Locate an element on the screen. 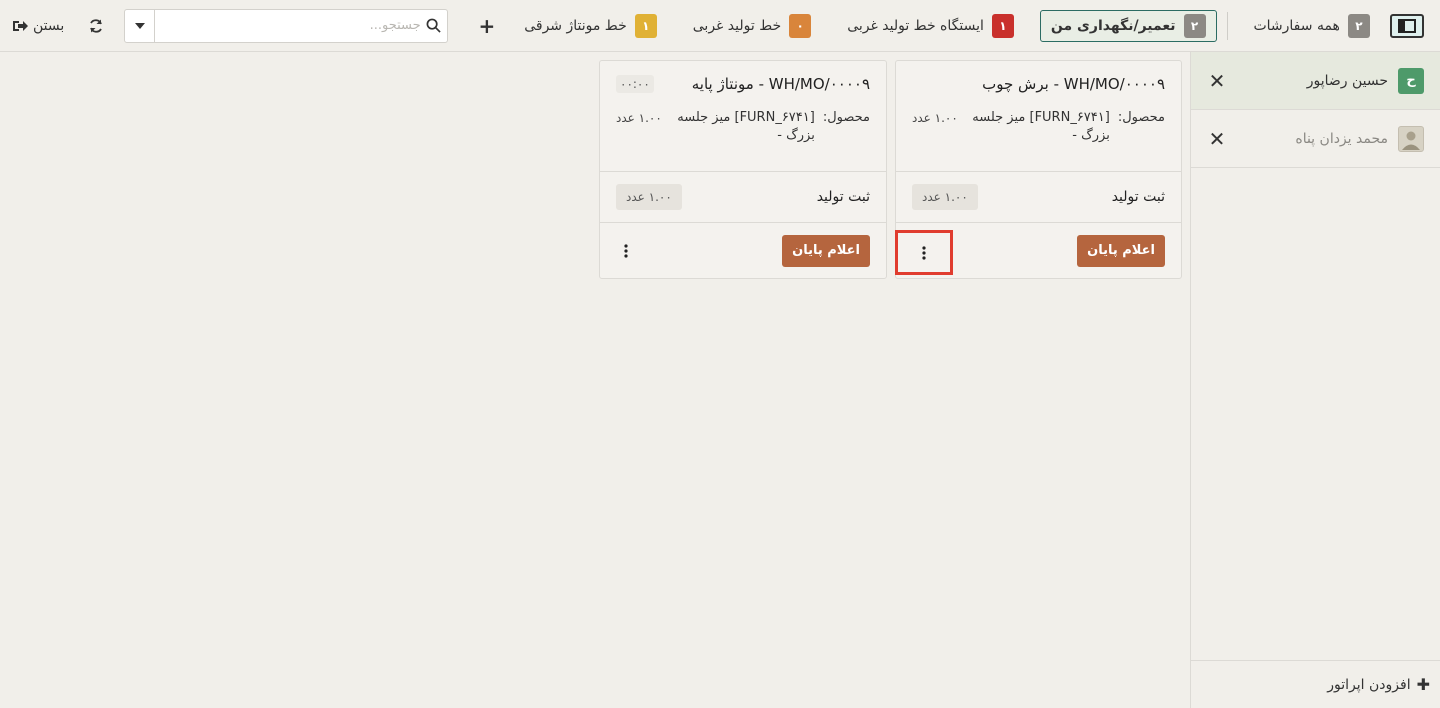  refresh-icon is located at coordinates (96, 25).